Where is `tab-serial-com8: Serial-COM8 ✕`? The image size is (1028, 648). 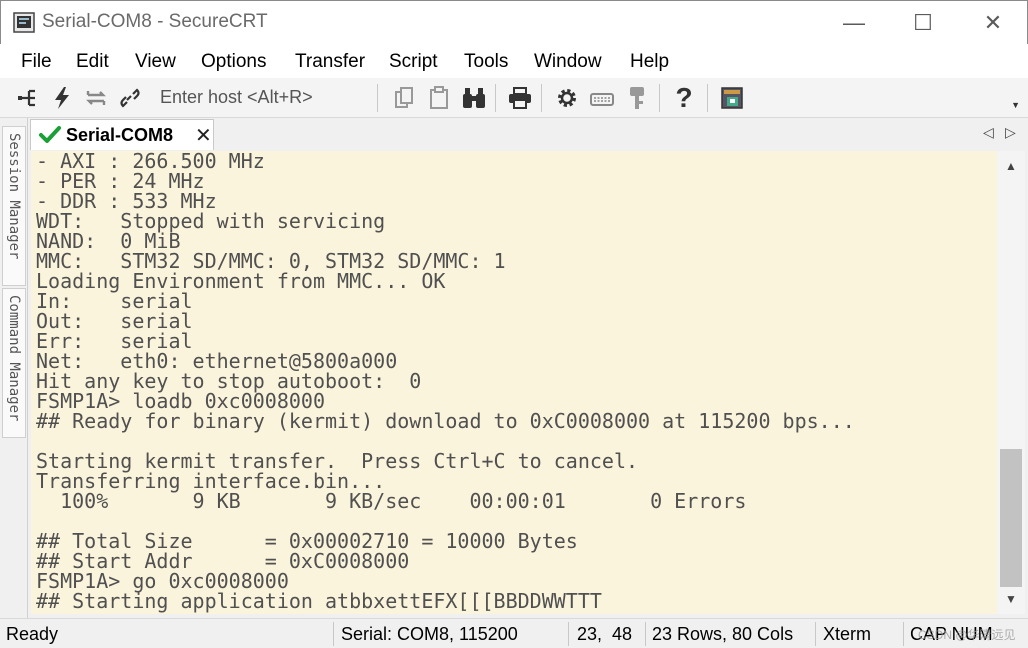
tab-serial-com8: Serial-COM8 ✕ is located at coordinates (122, 134).